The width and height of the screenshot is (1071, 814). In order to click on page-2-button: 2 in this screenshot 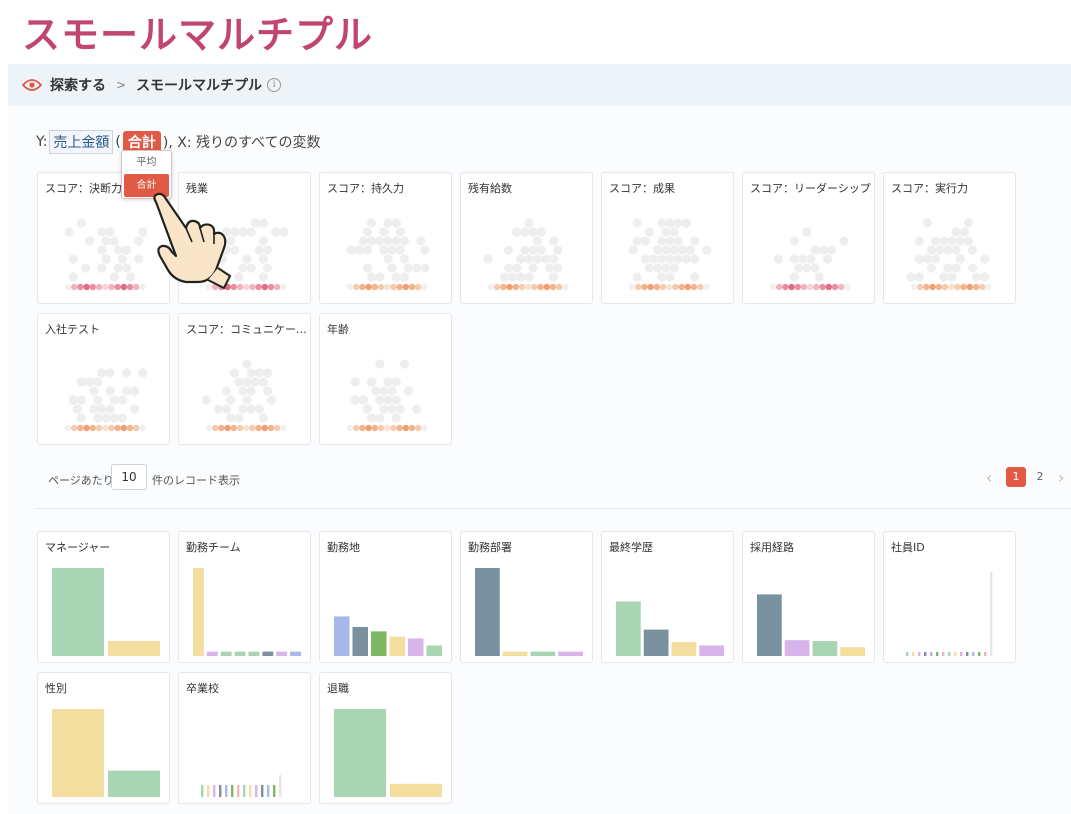, I will do `click(1040, 477)`.